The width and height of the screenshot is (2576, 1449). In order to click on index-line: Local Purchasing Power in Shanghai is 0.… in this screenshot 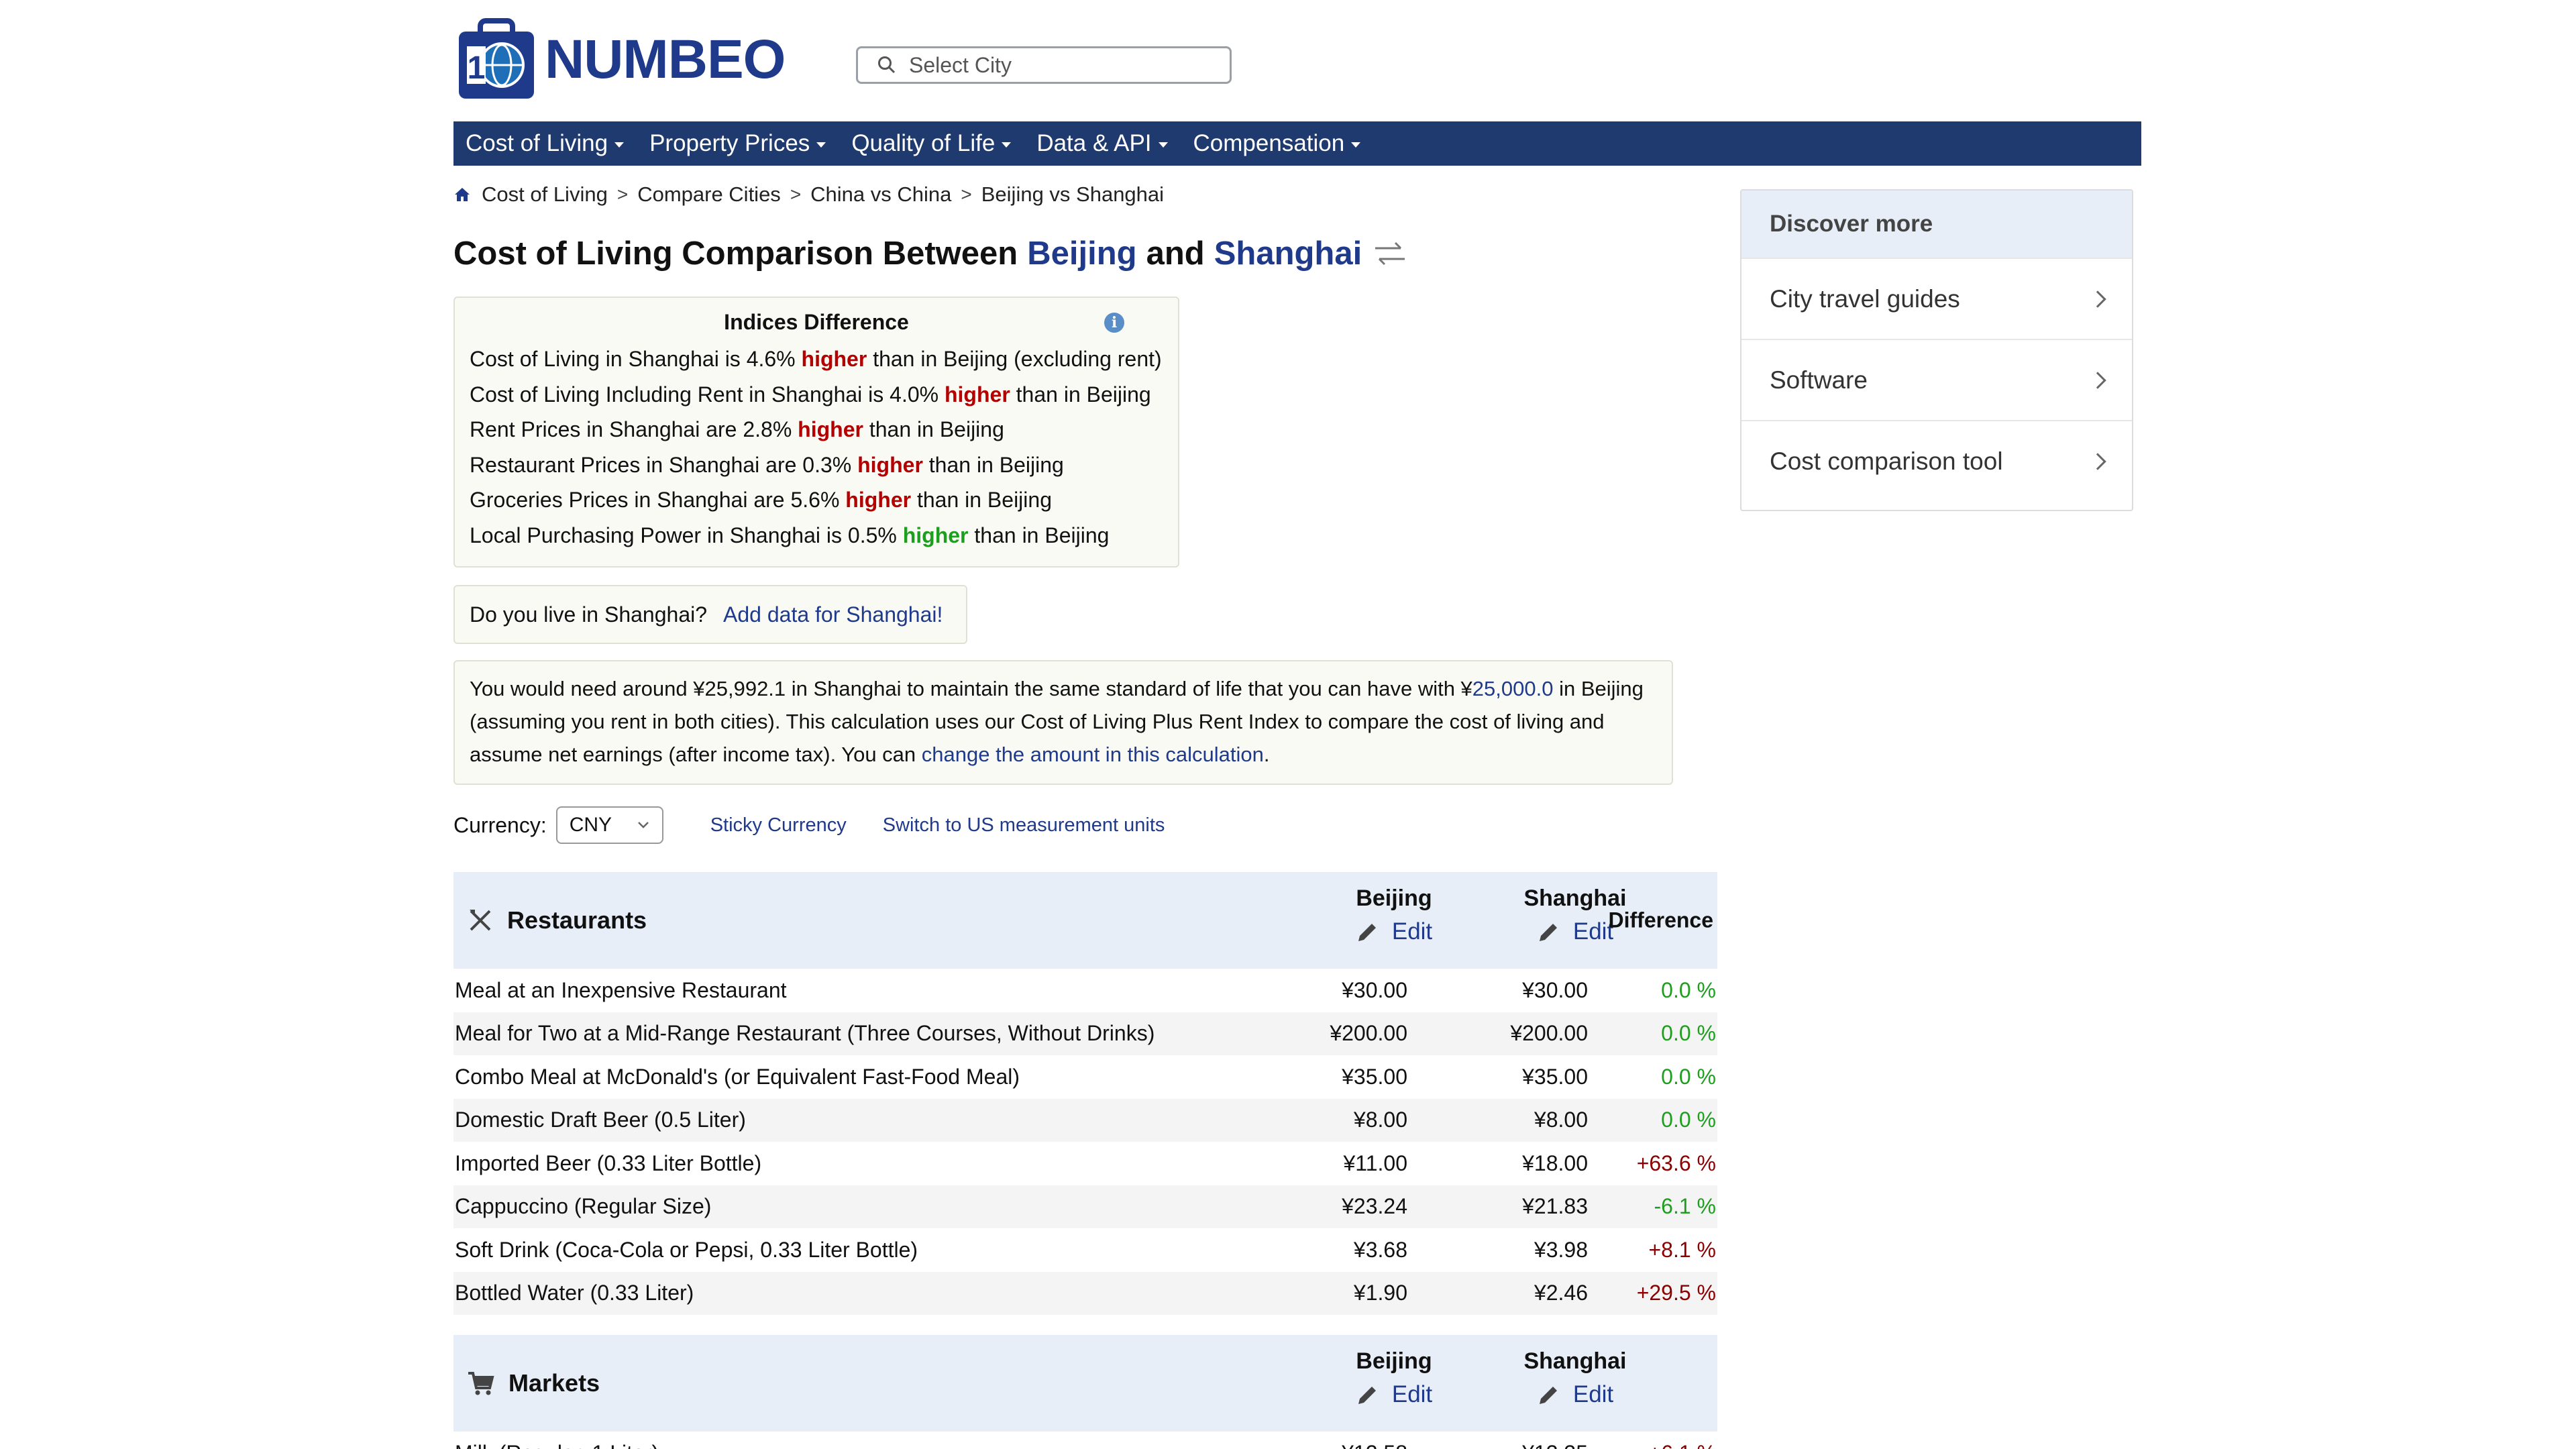, I will do `click(816, 535)`.